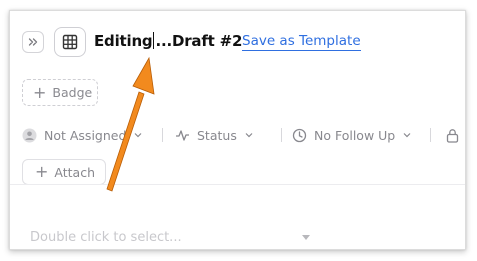 This screenshot has height=261, width=477. Describe the element at coordinates (29, 135) in the screenshot. I see `avatar-icon` at that location.